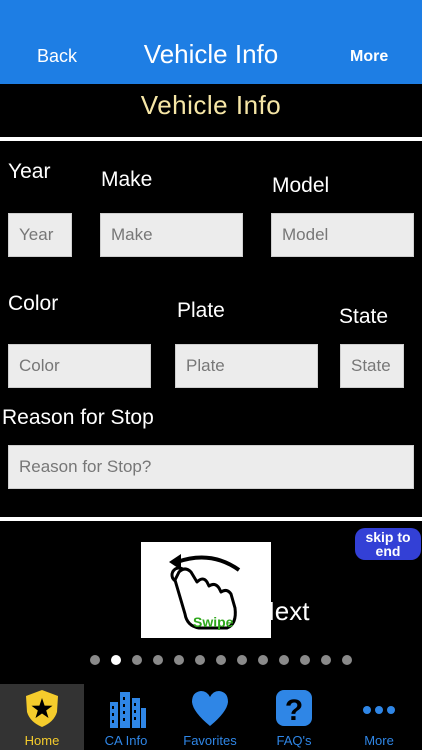 Image resolution: width=422 pixels, height=750 pixels. Describe the element at coordinates (206, 590) in the screenshot. I see `swipe-hint: Swipe` at that location.